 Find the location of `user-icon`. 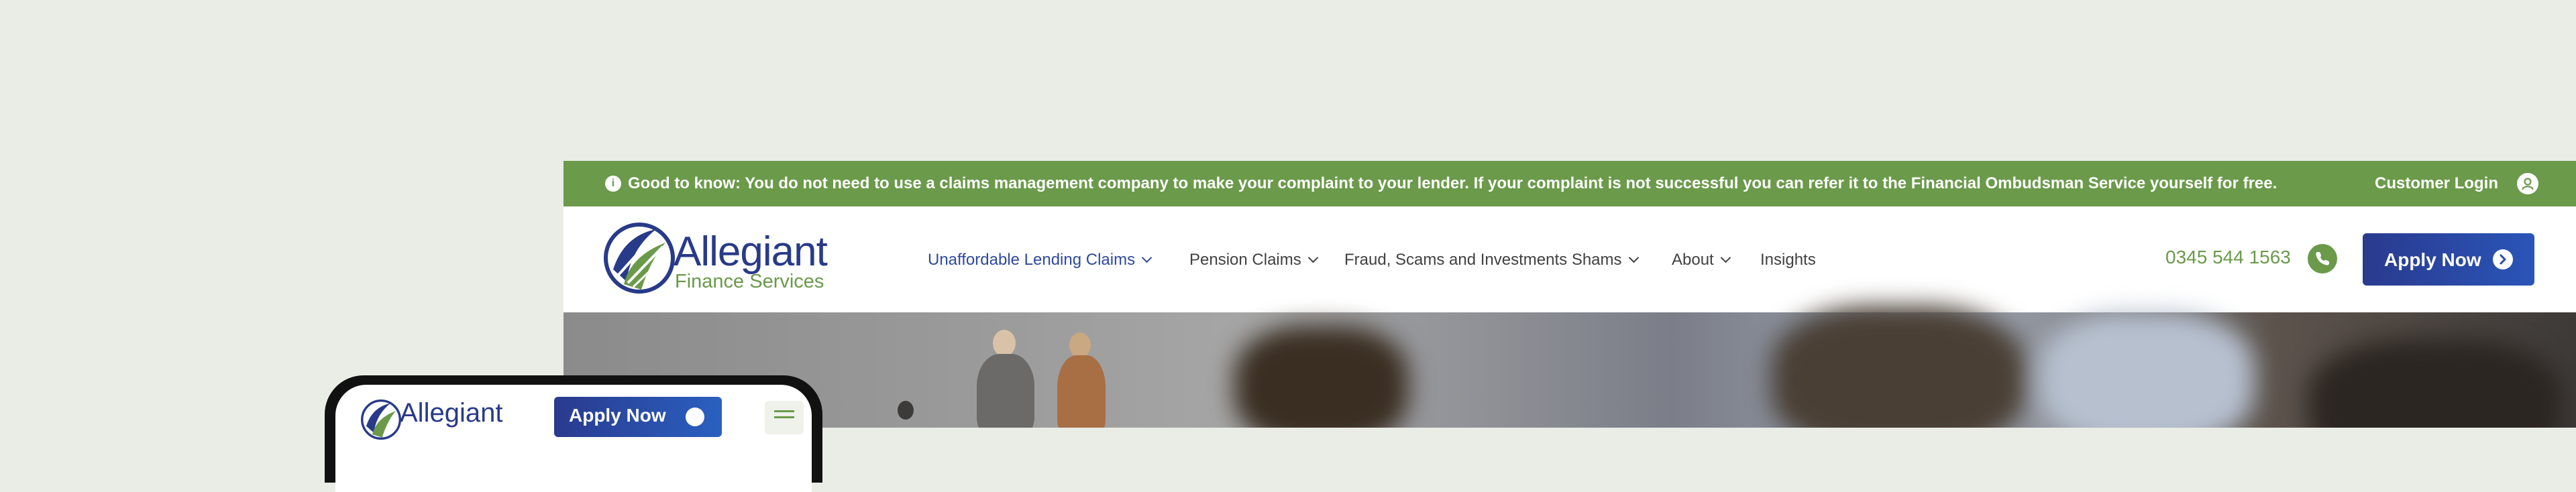

user-icon is located at coordinates (2527, 183).